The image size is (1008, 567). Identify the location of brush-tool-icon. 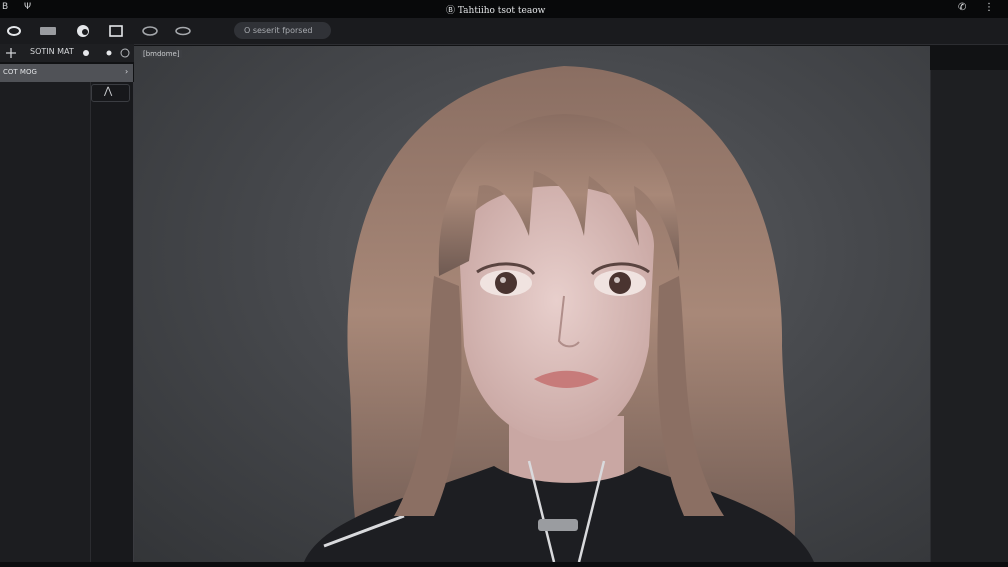
(83, 31).